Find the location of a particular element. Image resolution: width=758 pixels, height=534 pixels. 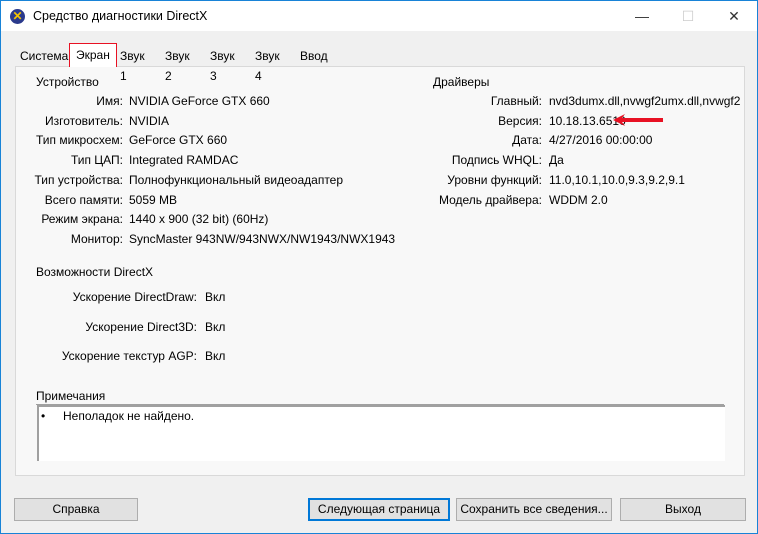

notes-heading: Примечания is located at coordinates (71, 396).